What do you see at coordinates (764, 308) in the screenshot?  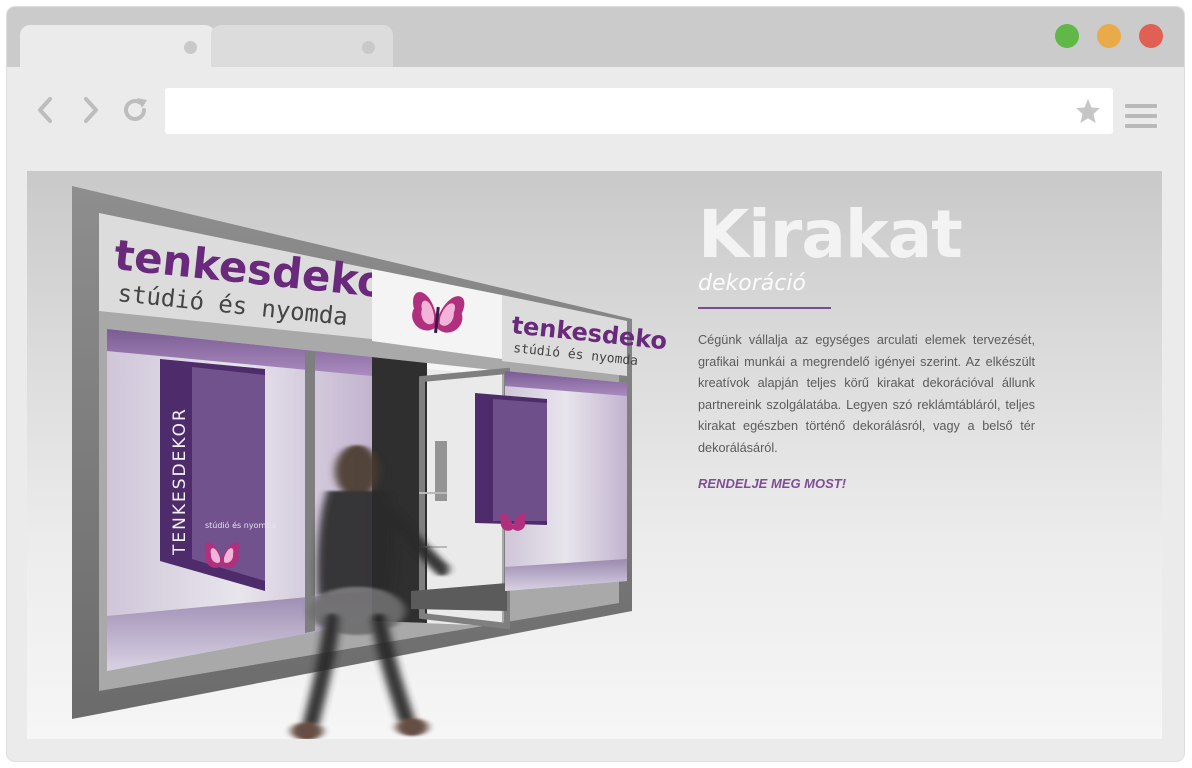 I see `hero-divider` at bounding box center [764, 308].